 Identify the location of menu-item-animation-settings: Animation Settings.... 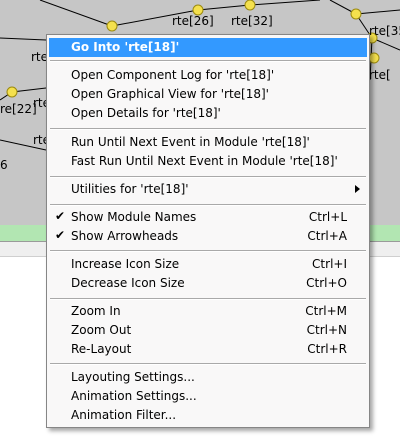
(208, 396).